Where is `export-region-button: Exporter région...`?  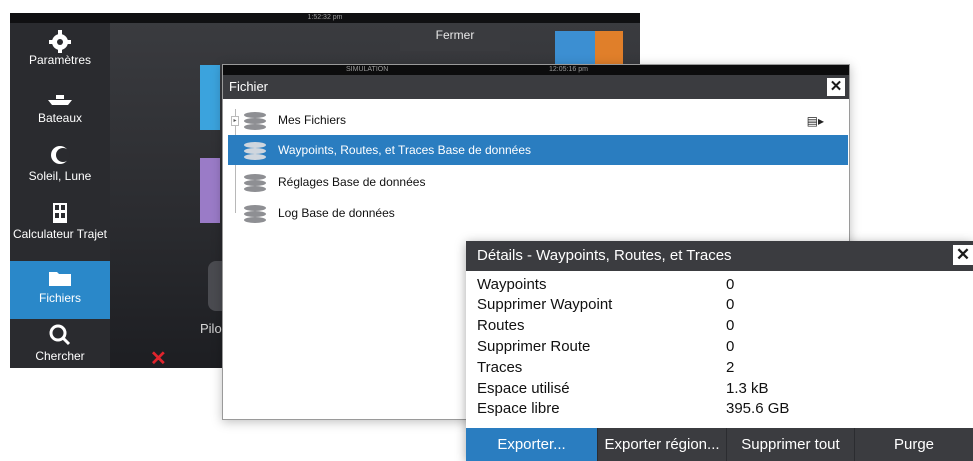 export-region-button: Exporter région... is located at coordinates (662, 444).